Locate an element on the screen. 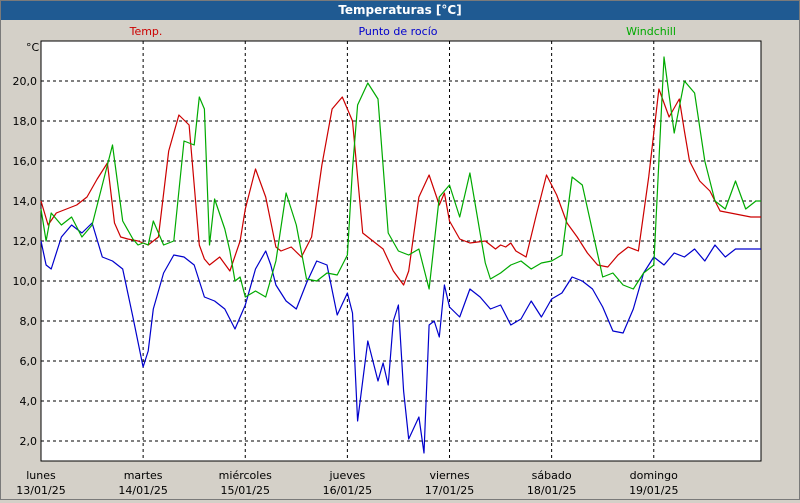  x-tick-date: 13/01/25 is located at coordinates (40, 490).